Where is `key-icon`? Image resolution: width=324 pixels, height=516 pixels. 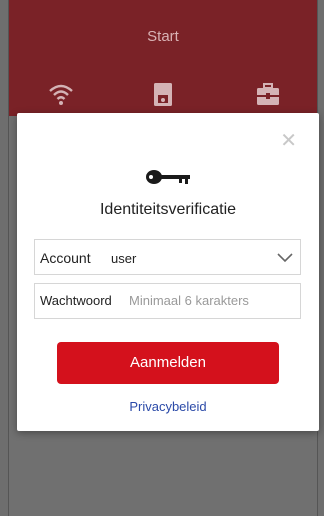 key-icon is located at coordinates (169, 177).